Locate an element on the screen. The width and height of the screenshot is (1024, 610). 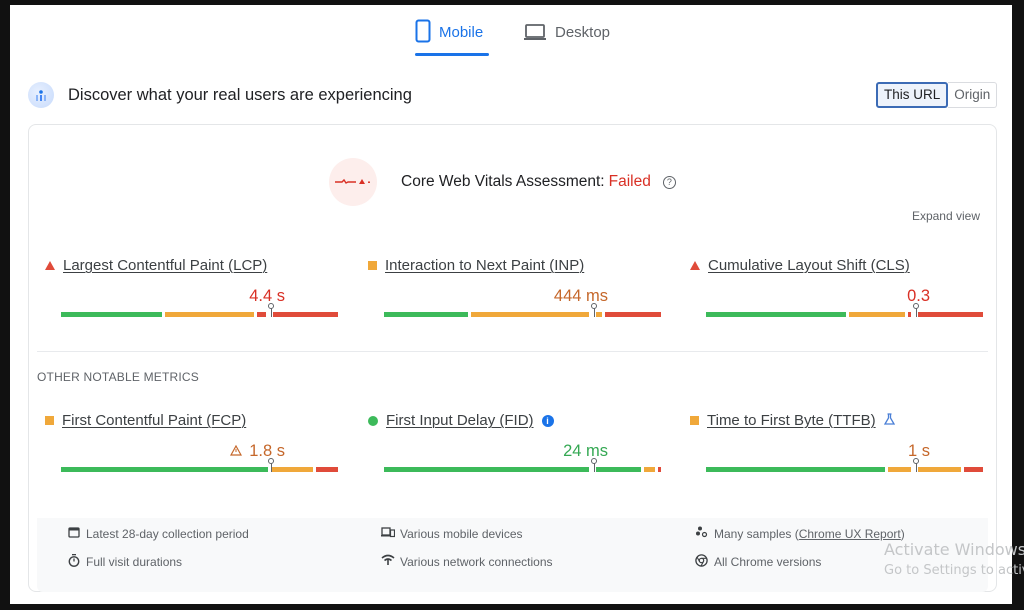
experimental-flask-icon is located at coordinates (889, 420).